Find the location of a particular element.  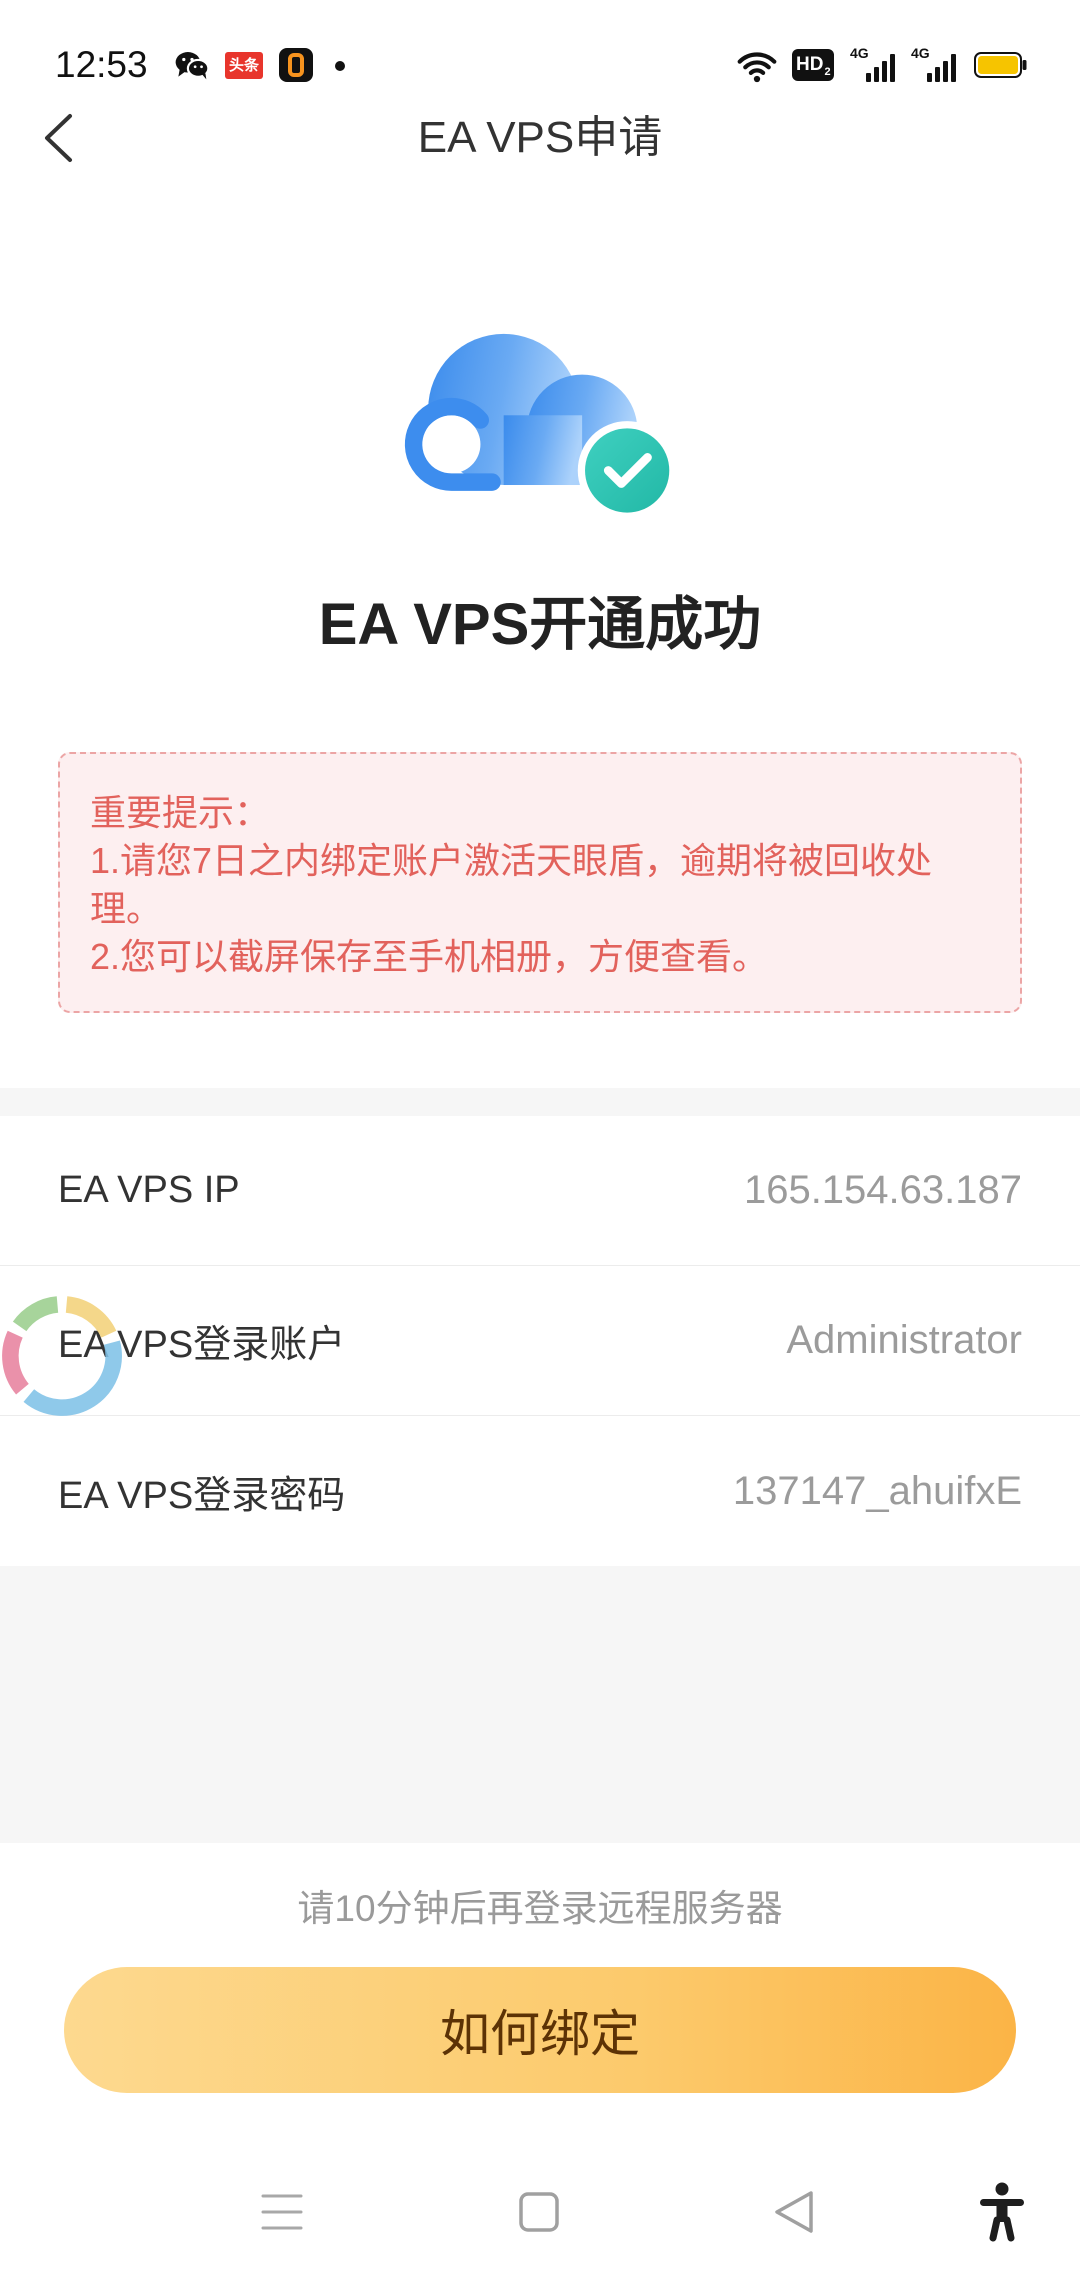

how-to-bind-label: 如何绑定 is located at coordinates (540, 2034).